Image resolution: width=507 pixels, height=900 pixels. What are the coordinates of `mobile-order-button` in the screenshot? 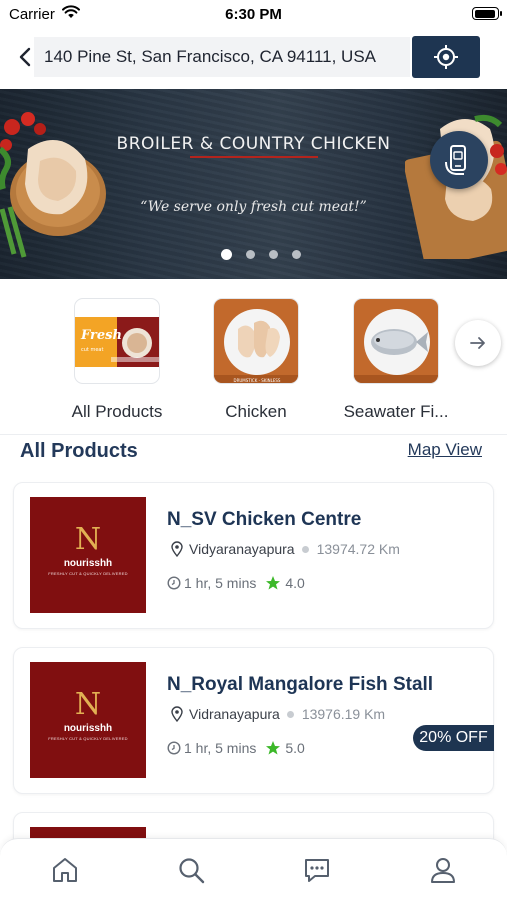 It's located at (459, 160).